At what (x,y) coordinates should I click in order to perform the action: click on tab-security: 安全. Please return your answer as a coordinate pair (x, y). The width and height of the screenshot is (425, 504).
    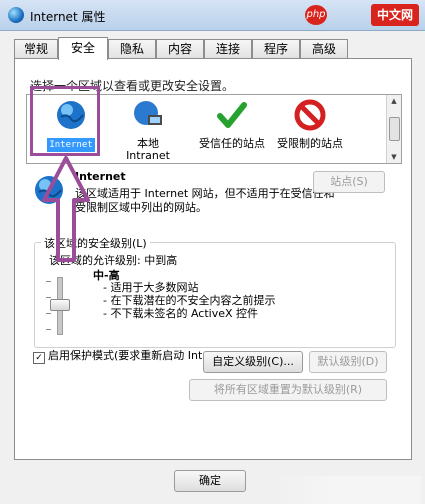
    Looking at the image, I should click on (83, 48).